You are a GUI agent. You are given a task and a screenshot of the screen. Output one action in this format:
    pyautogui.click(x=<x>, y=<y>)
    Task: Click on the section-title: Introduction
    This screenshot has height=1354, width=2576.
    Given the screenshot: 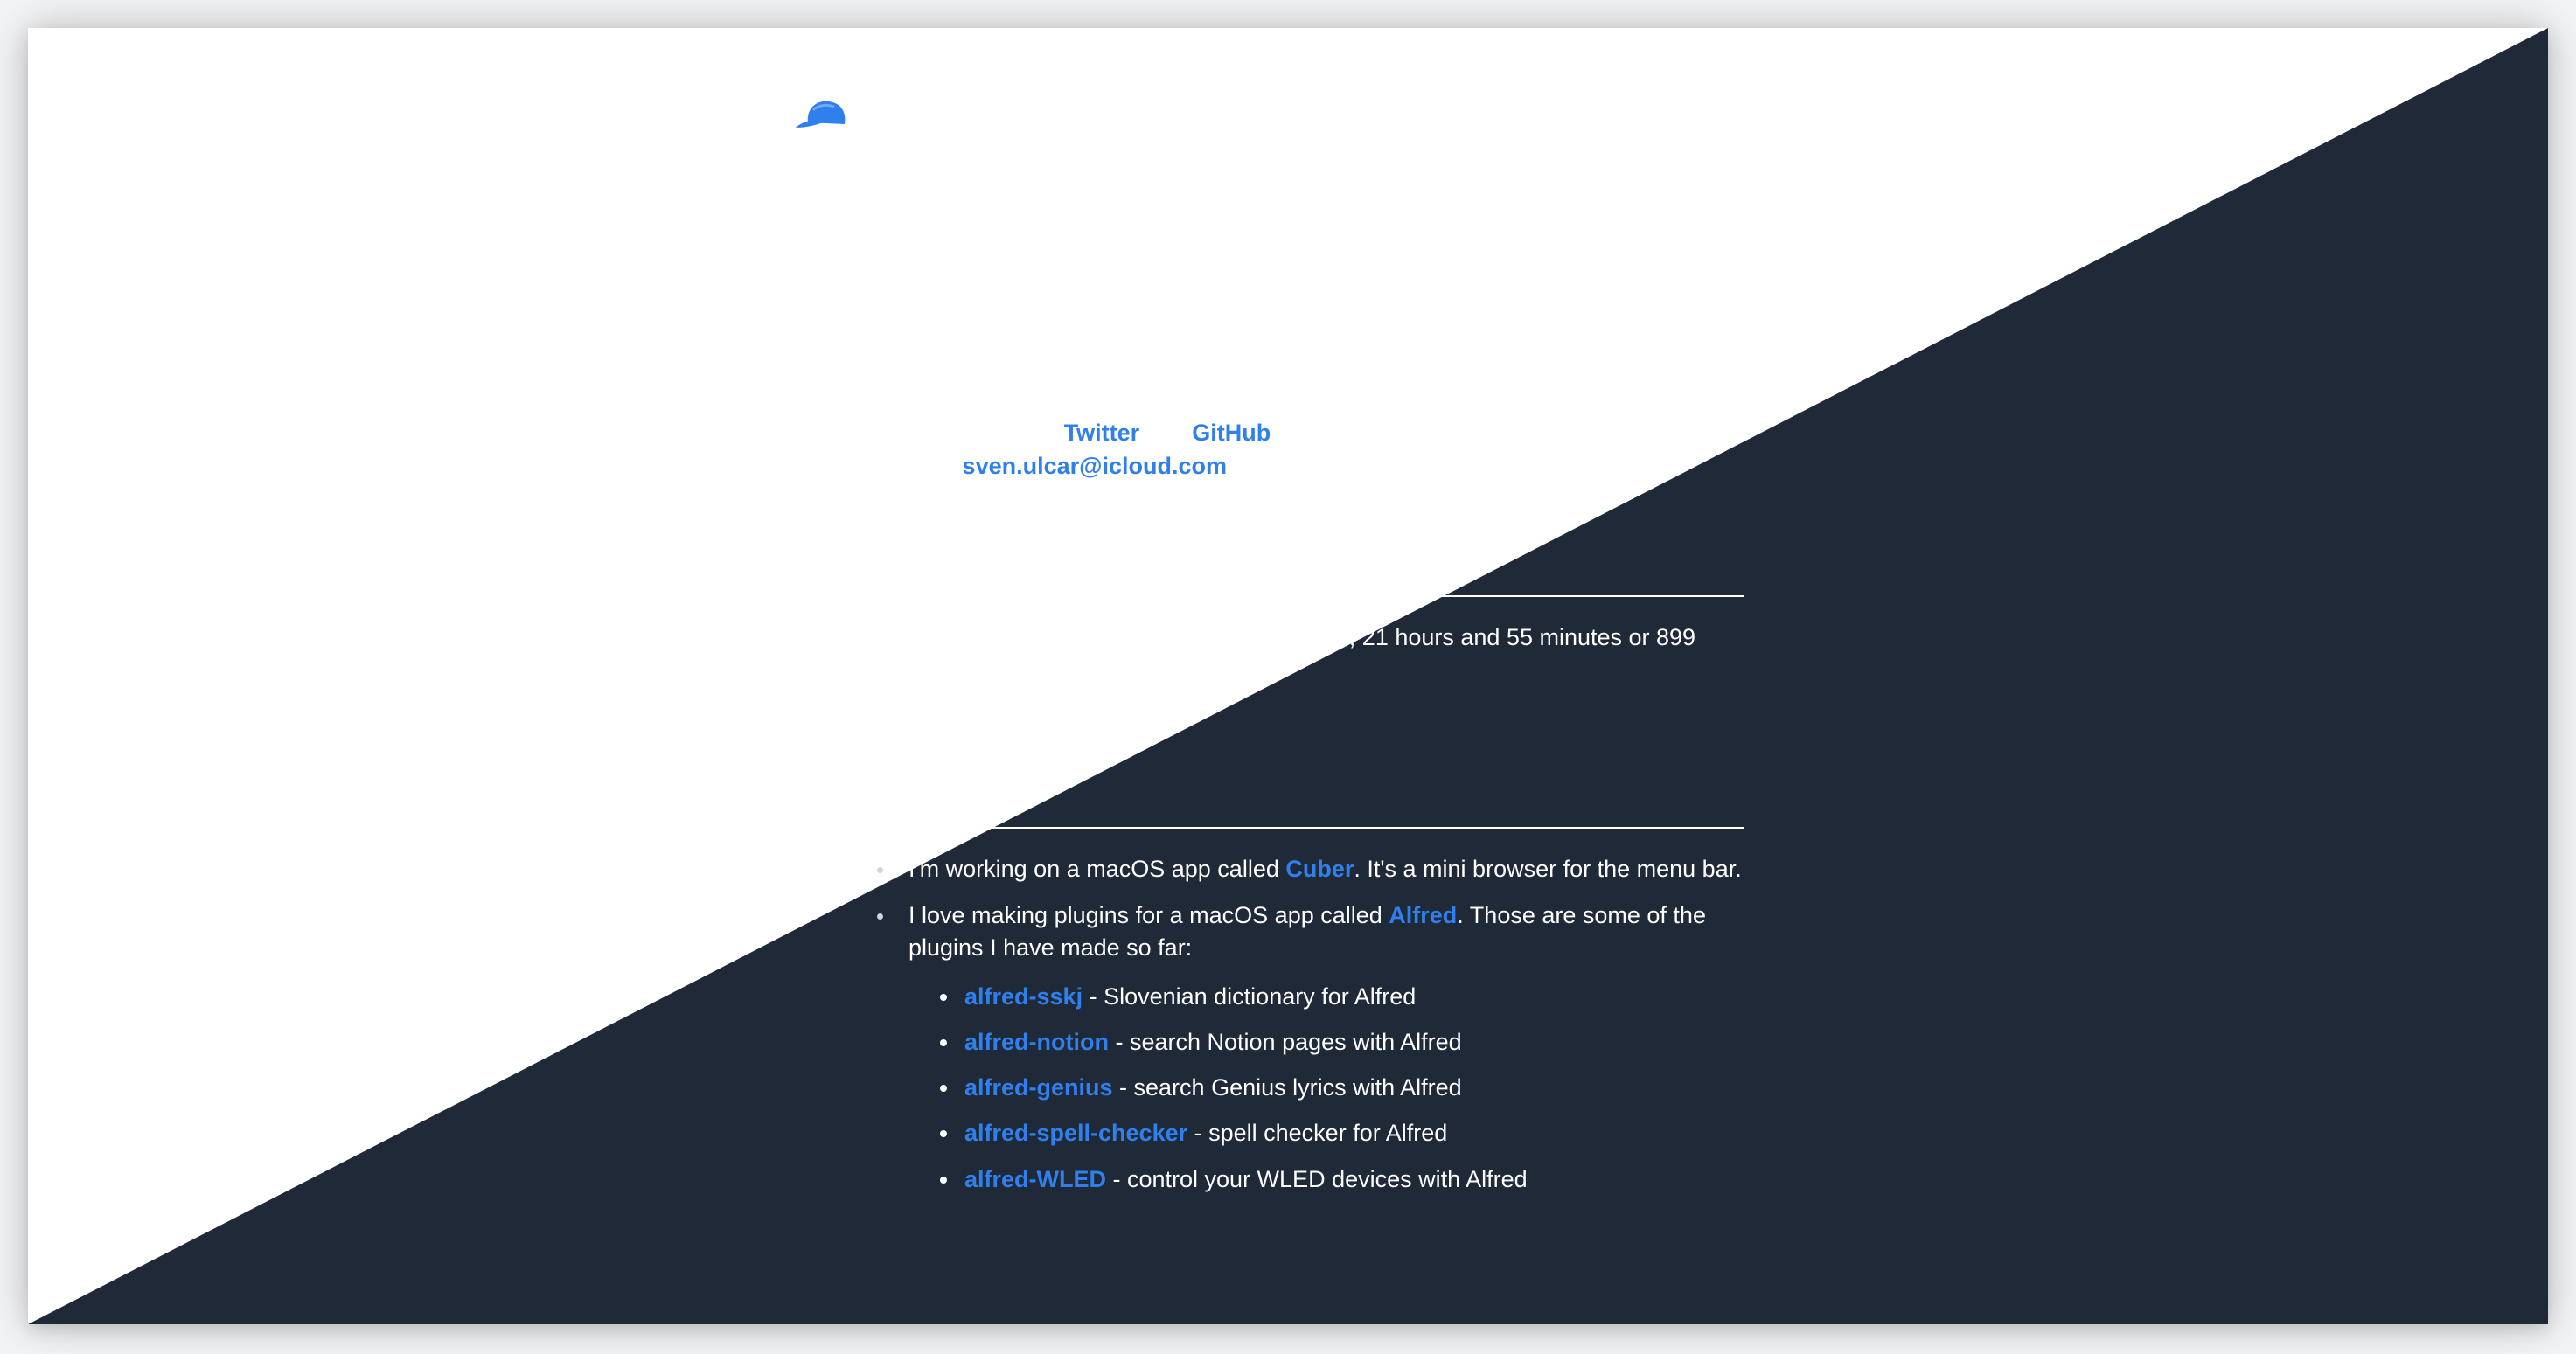 What is the action you would take?
    pyautogui.click(x=953, y=275)
    